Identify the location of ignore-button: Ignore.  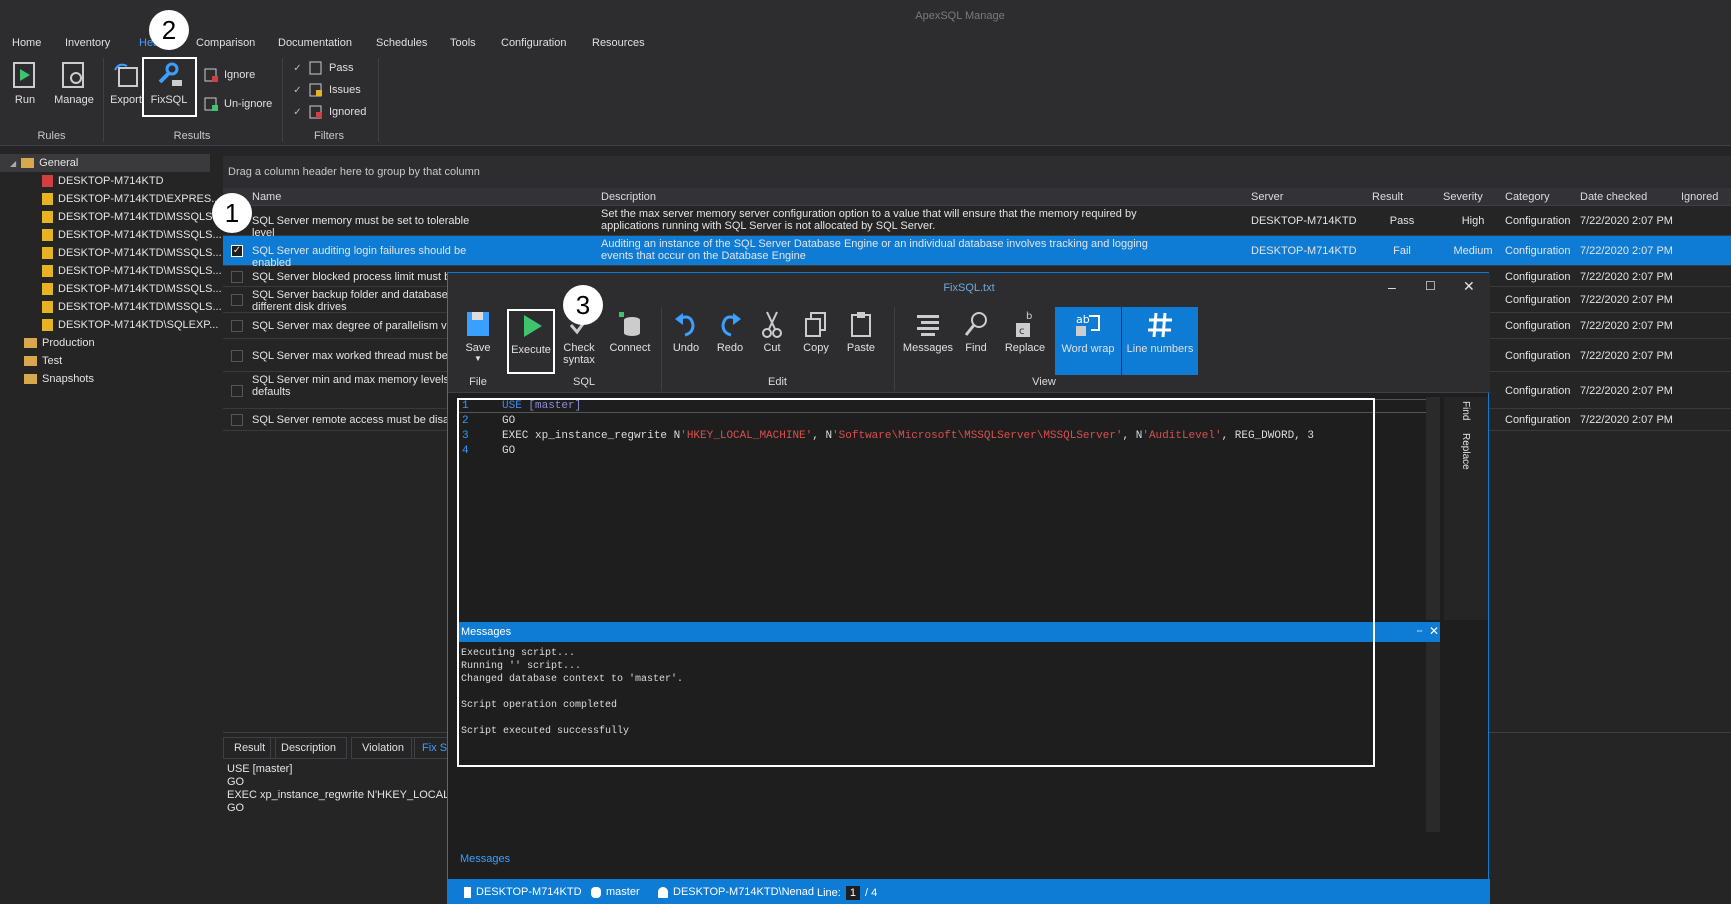
(229, 75).